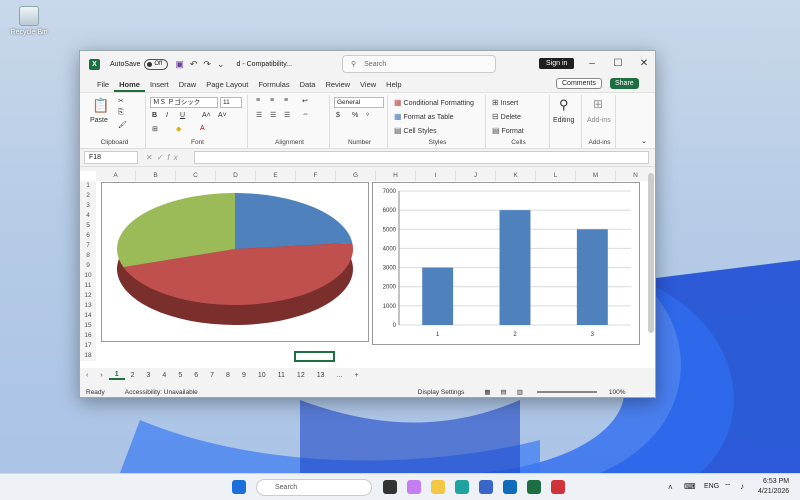 This screenshot has width=800, height=500. Describe the element at coordinates (276, 176) in the screenshot. I see `column-header: E` at that location.